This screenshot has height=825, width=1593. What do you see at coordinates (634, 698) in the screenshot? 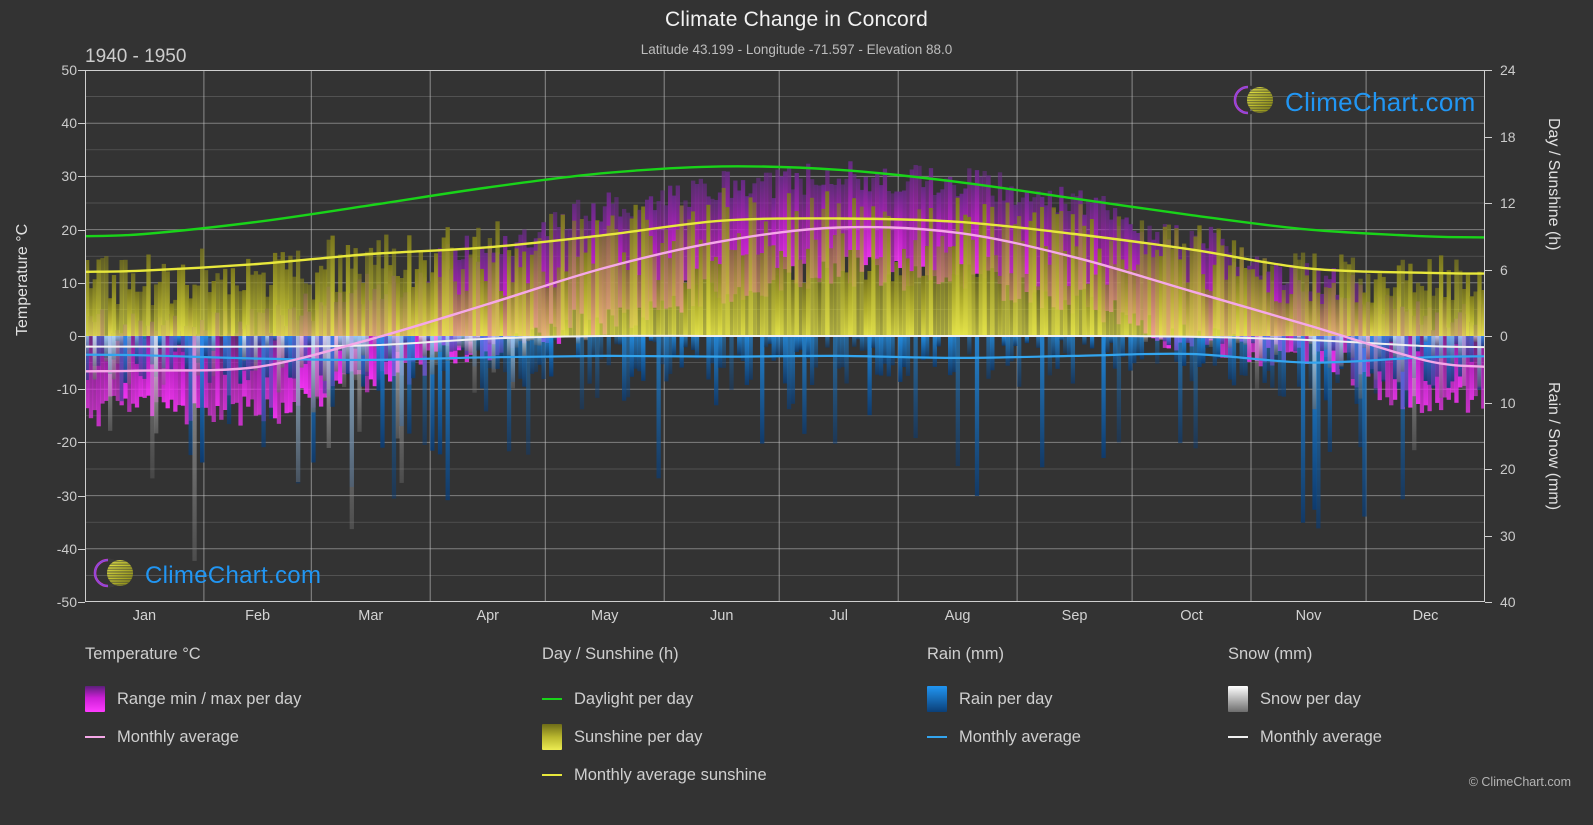
I see `legend-item-label: Daylight per day` at bounding box center [634, 698].